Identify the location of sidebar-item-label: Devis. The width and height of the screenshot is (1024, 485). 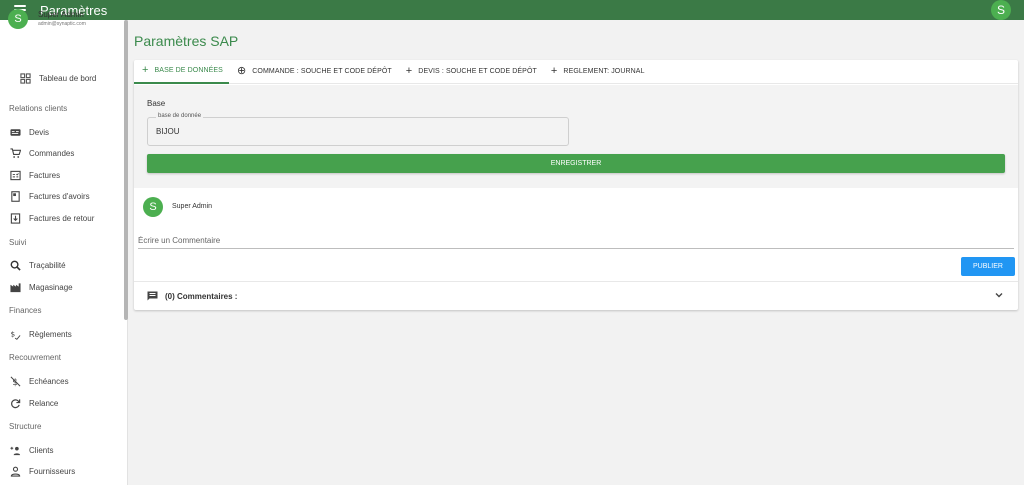
(39, 132).